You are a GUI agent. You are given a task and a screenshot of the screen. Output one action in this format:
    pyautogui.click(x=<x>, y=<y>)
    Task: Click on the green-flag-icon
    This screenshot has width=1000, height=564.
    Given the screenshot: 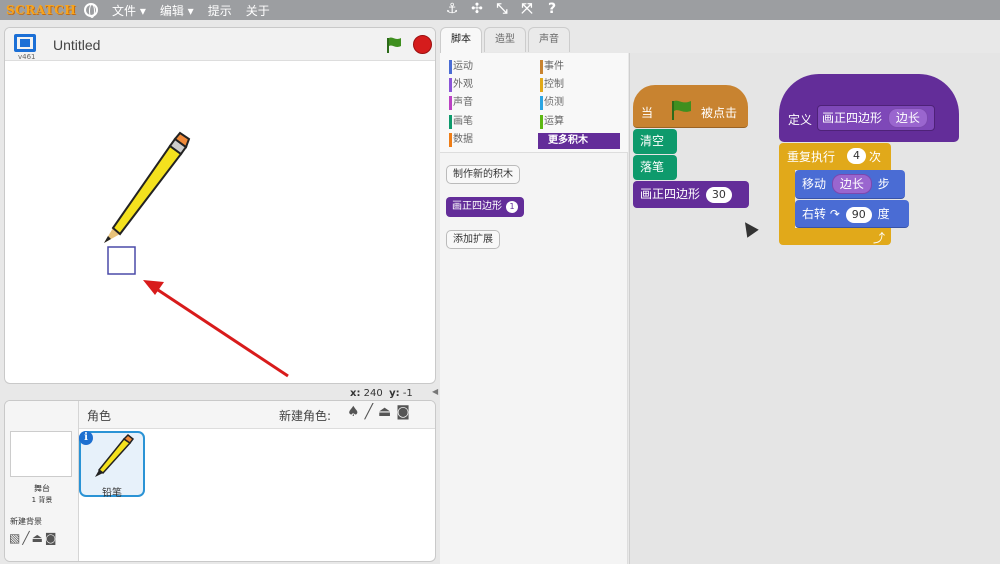 What is the action you would take?
    pyautogui.click(x=394, y=45)
    